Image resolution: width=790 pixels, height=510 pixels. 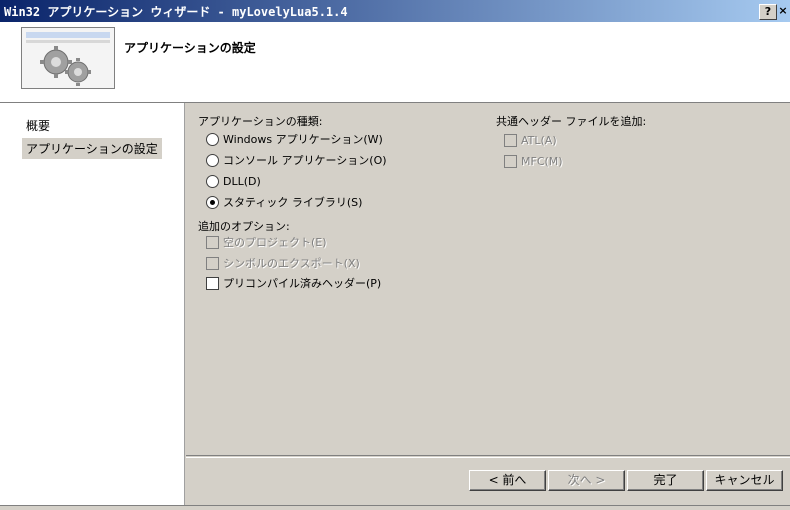 What do you see at coordinates (176, 12) in the screenshot?
I see `window-title: Win32 アプリケーション ウィザード - myLovelyLua5.1.4` at bounding box center [176, 12].